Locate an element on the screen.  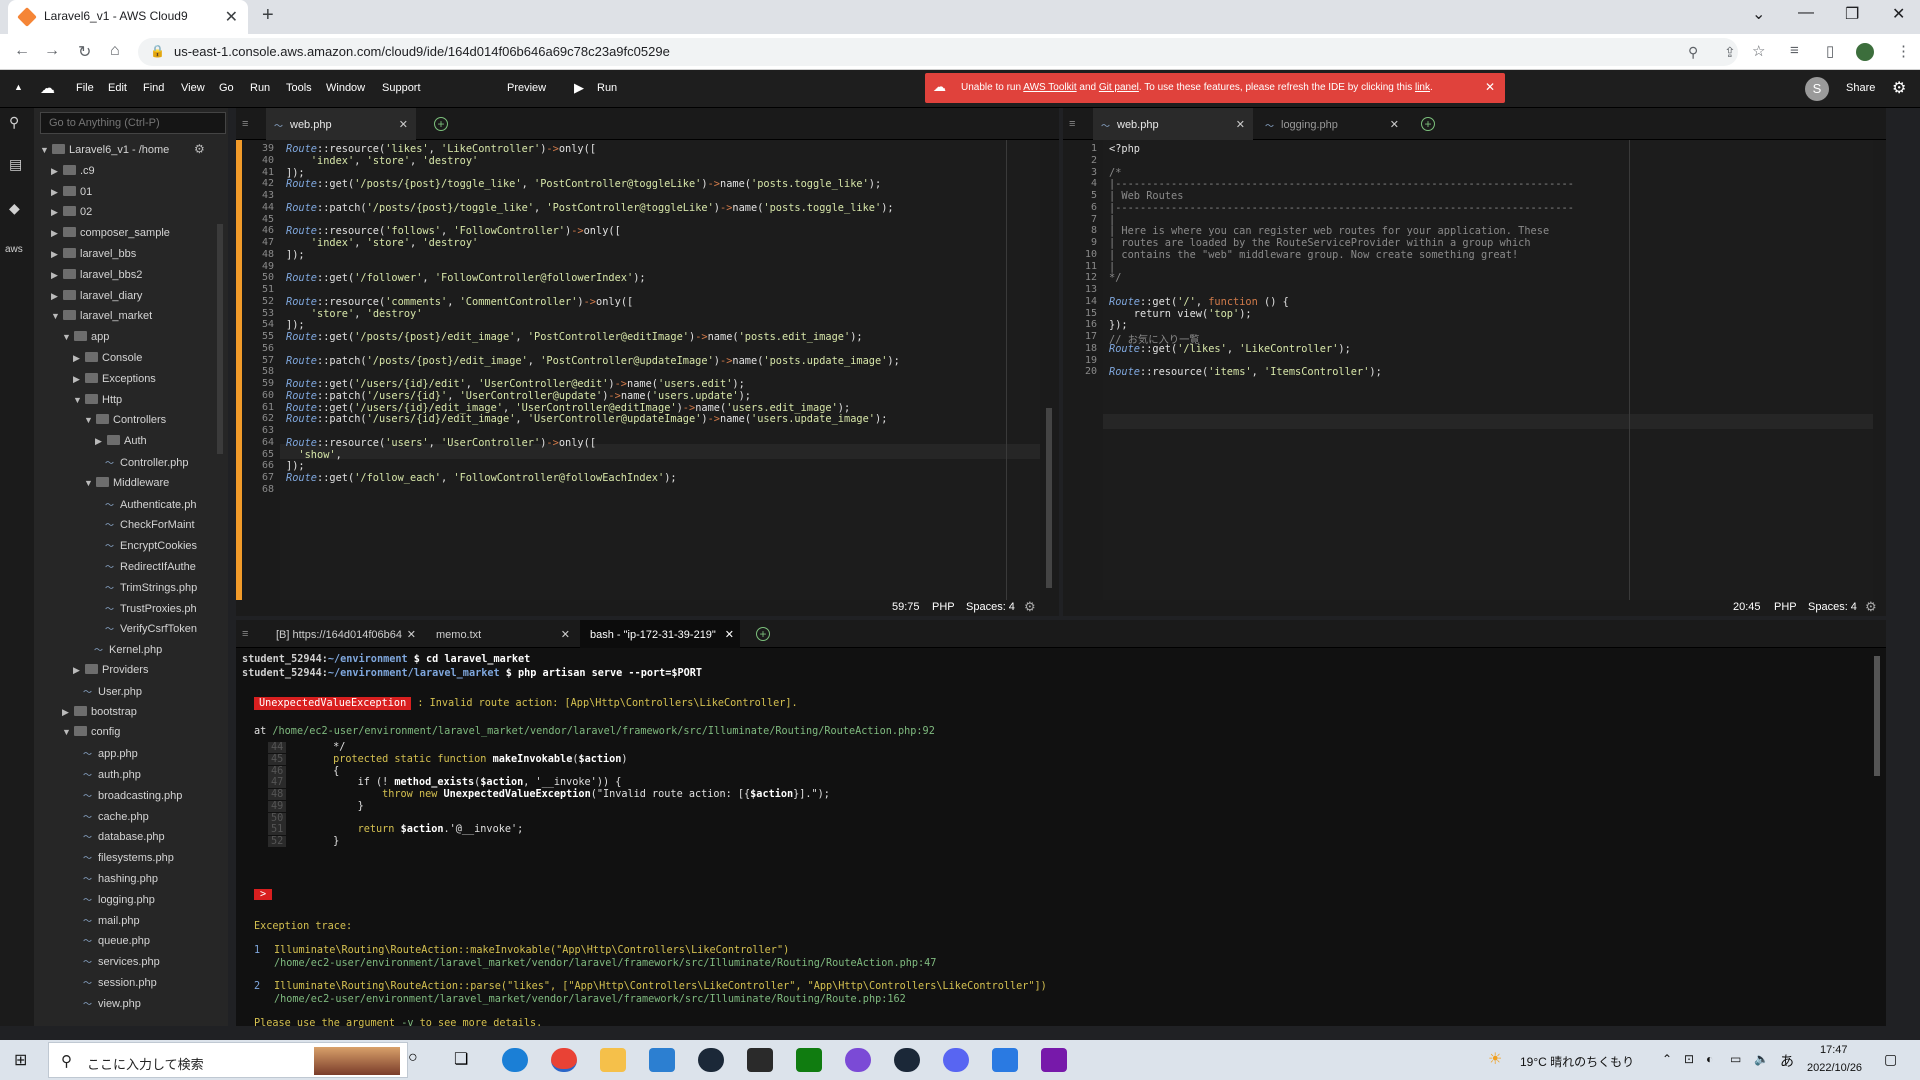
share-button: Share is located at coordinates (1860, 88).